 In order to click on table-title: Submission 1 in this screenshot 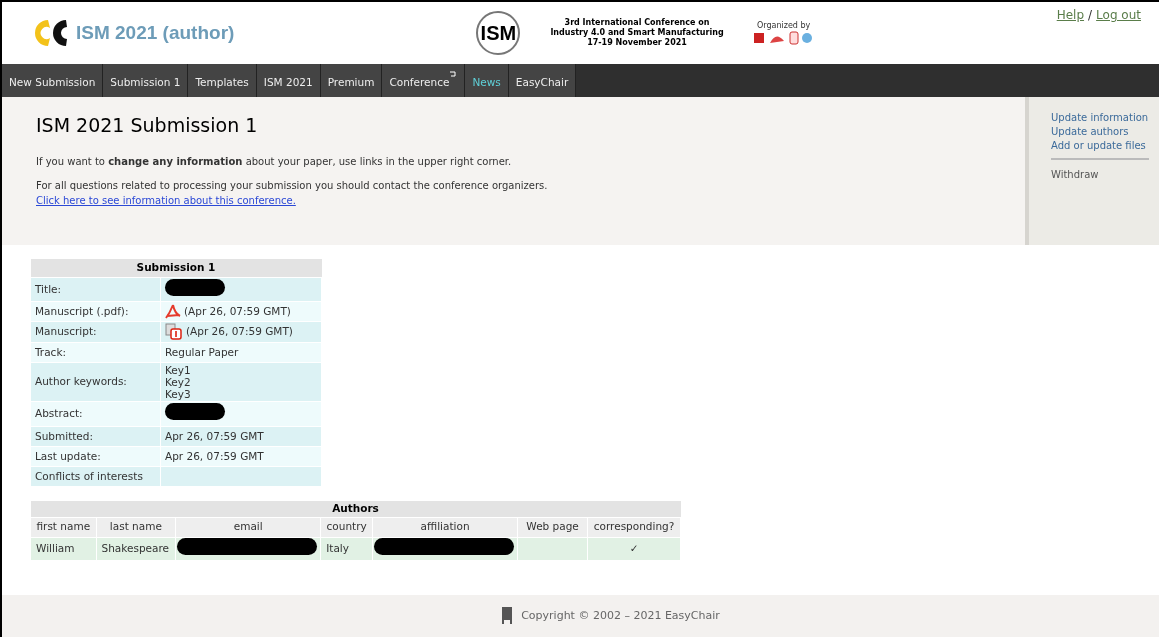, I will do `click(176, 268)`.